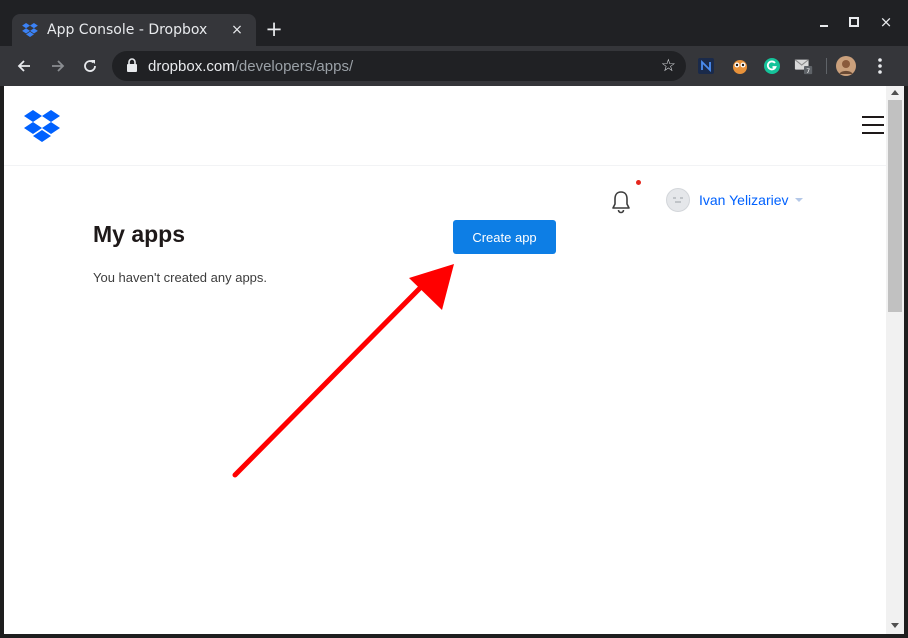 This screenshot has height=638, width=908. I want to click on extension-n-icon, so click(706, 66).